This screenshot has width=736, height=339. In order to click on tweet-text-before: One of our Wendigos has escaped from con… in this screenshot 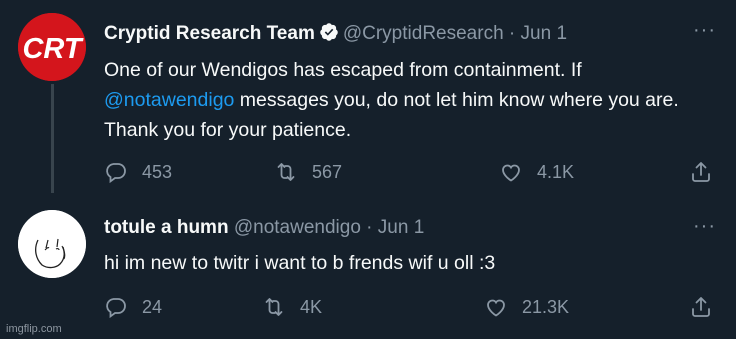, I will do `click(343, 70)`.